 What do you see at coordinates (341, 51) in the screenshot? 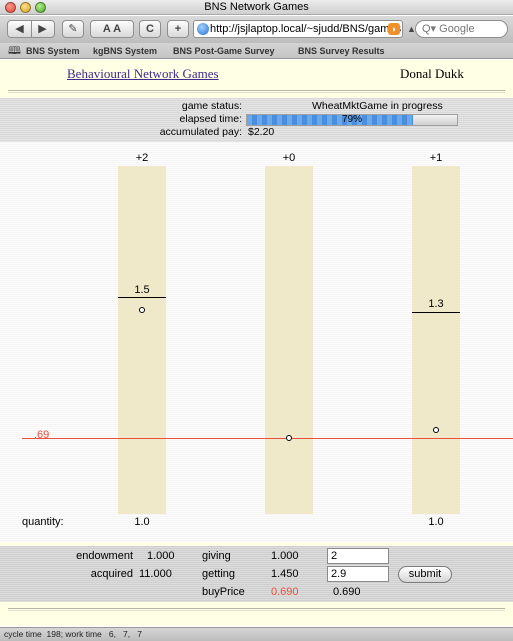
I see `bookmark-survey-results: BNS Survey Results` at bounding box center [341, 51].